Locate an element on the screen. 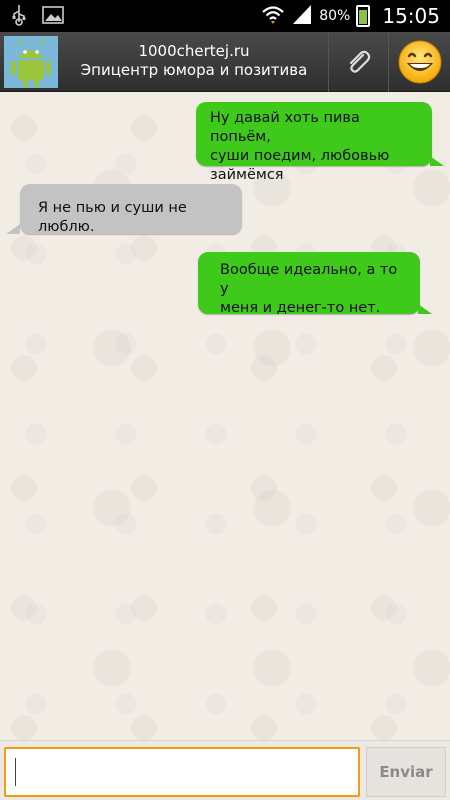  composer-bar: Enviar is located at coordinates (225, 770).